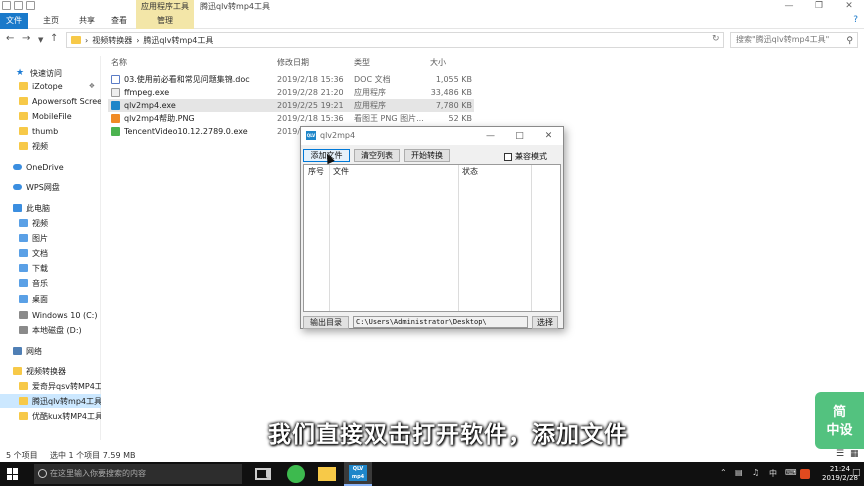 This screenshot has width=864, height=486. I want to click on search-icon: ⚲, so click(849, 41).